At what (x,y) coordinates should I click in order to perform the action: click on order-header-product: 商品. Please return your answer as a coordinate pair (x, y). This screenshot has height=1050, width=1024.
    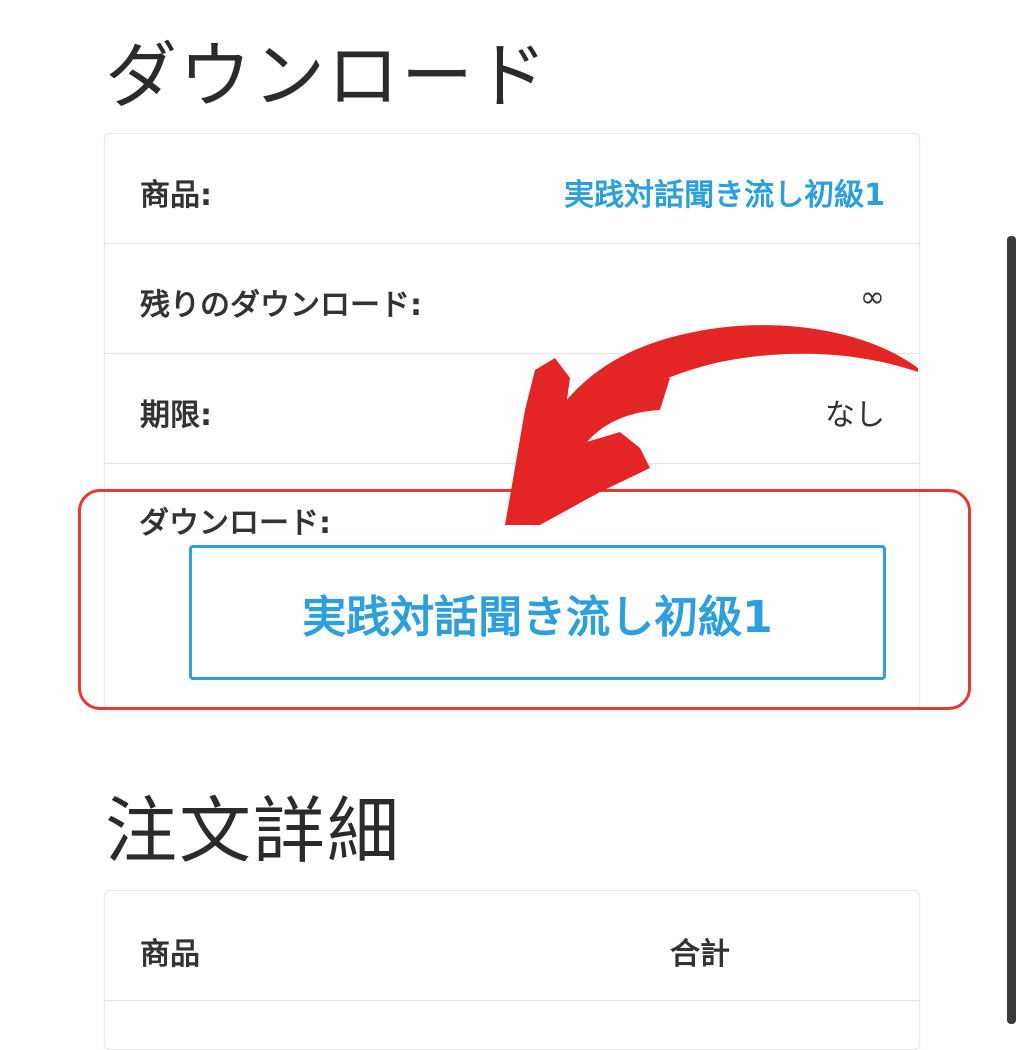
    Looking at the image, I should click on (170, 954).